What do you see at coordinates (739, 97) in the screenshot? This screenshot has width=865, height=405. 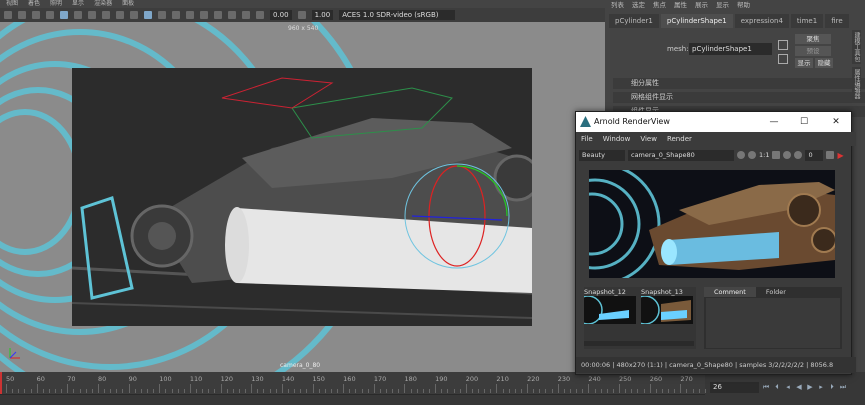 I see `section-mesh-component-display: 网格组件显示` at bounding box center [739, 97].